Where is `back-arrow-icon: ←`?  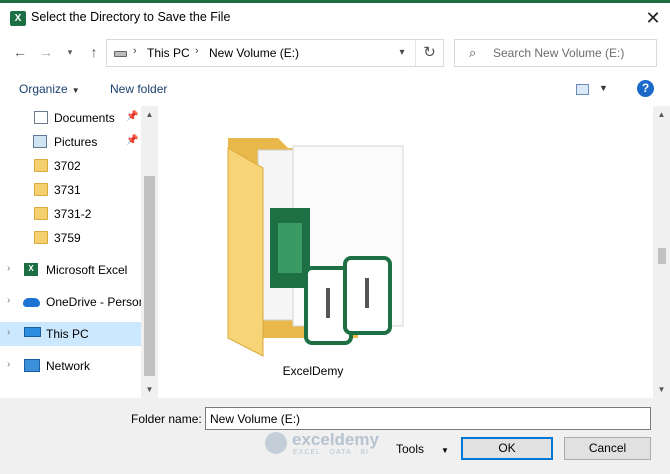 back-arrow-icon: ← is located at coordinates (20, 52).